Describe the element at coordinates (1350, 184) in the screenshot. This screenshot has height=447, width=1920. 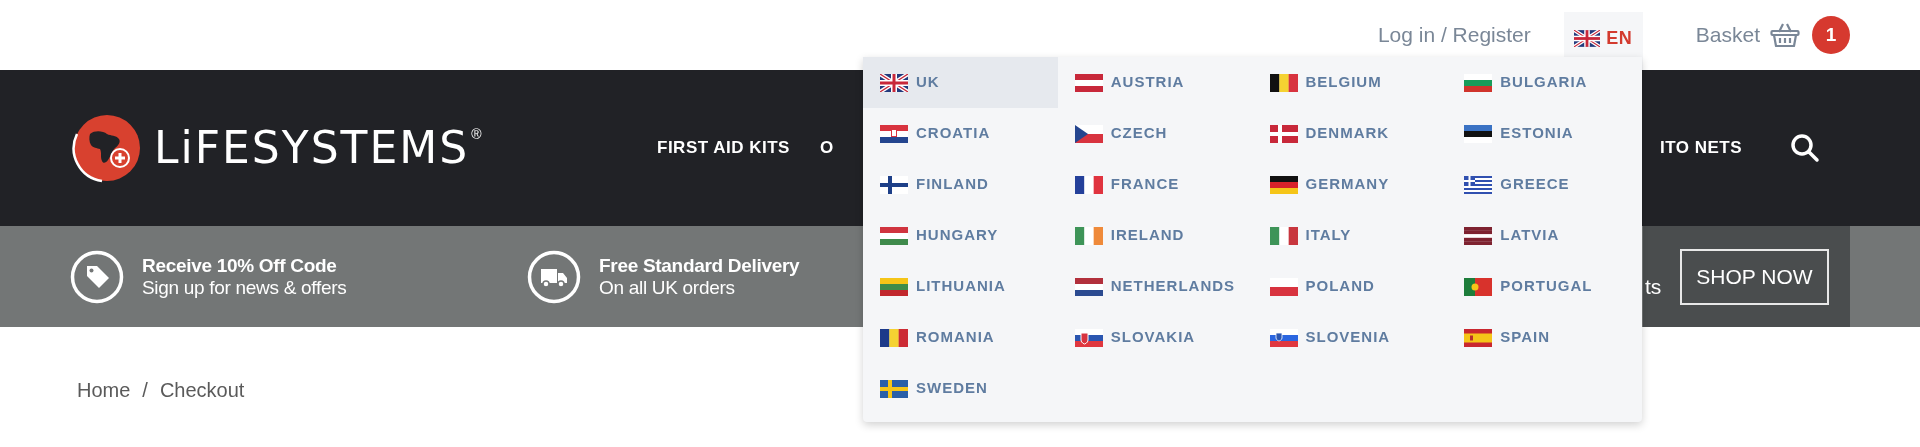
I see `country-option: GERMANY` at that location.